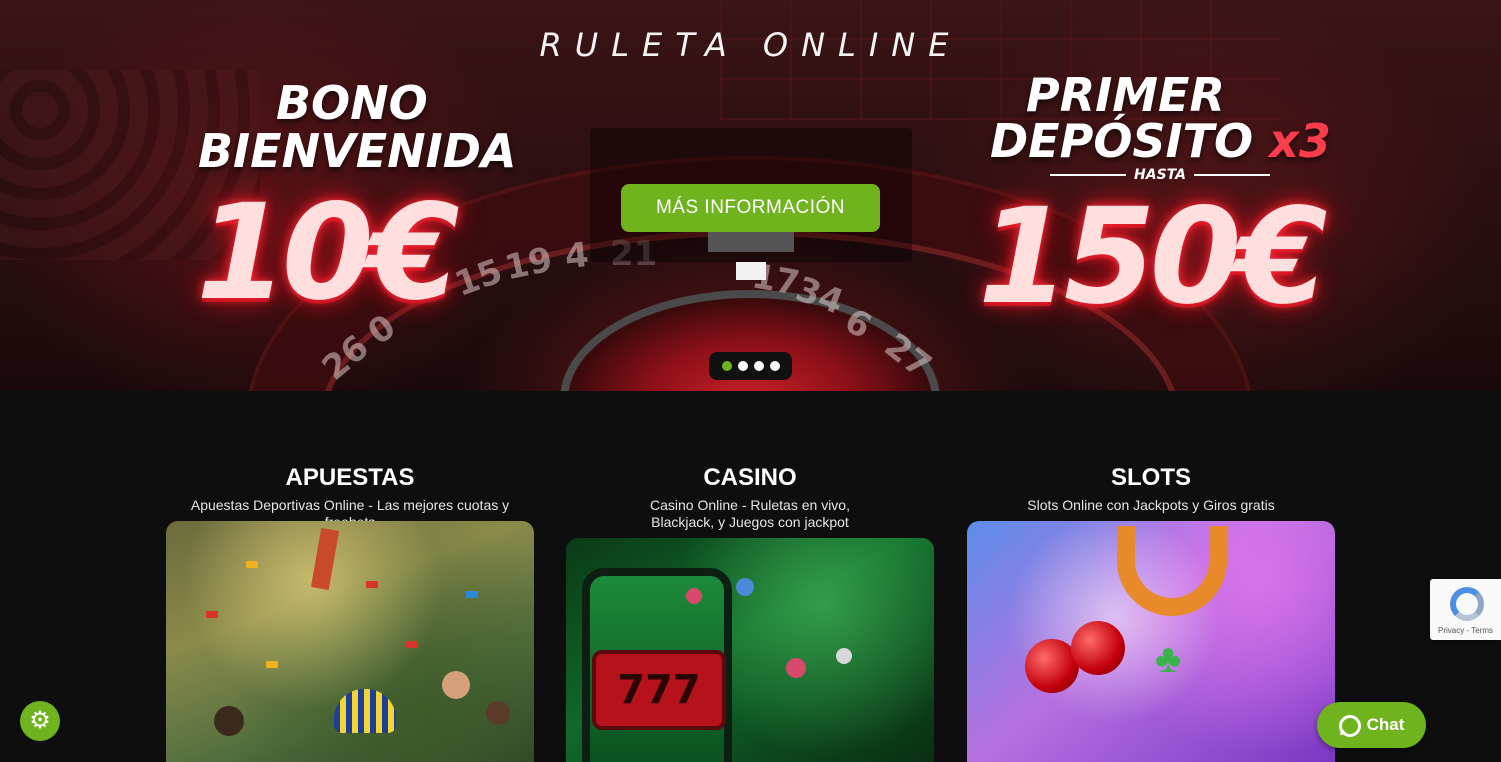 The width and height of the screenshot is (1501, 762). What do you see at coordinates (1122, 141) in the screenshot?
I see `promo-deposito-text: DEPÓSITO` at bounding box center [1122, 141].